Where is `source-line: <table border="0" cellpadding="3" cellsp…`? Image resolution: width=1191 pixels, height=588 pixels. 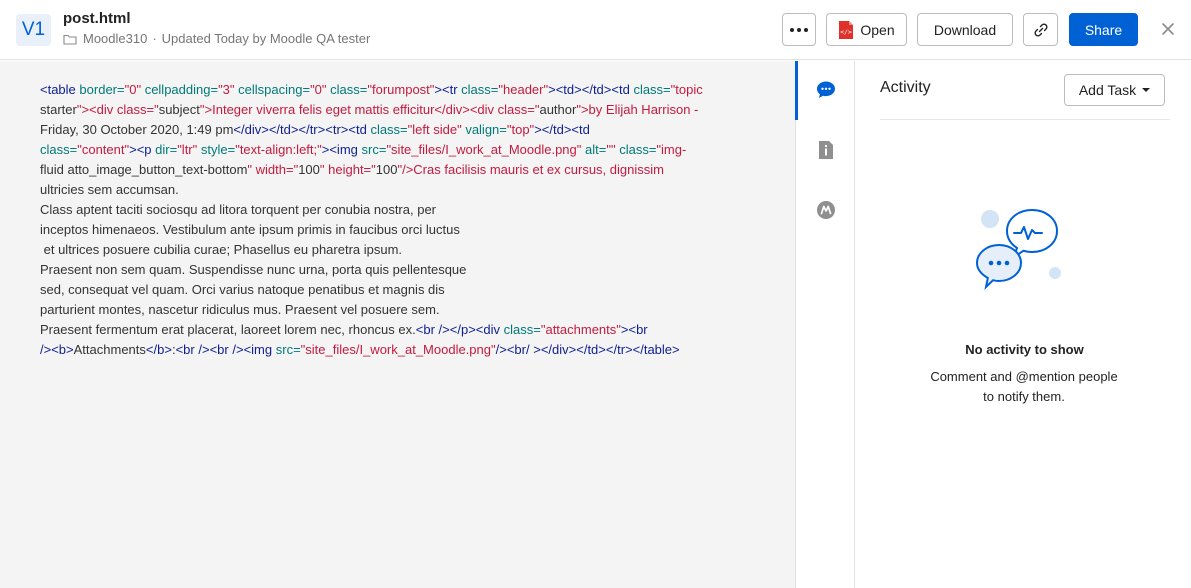 source-line: <table border="0" cellpadding="3" cellsp… is located at coordinates (371, 89).